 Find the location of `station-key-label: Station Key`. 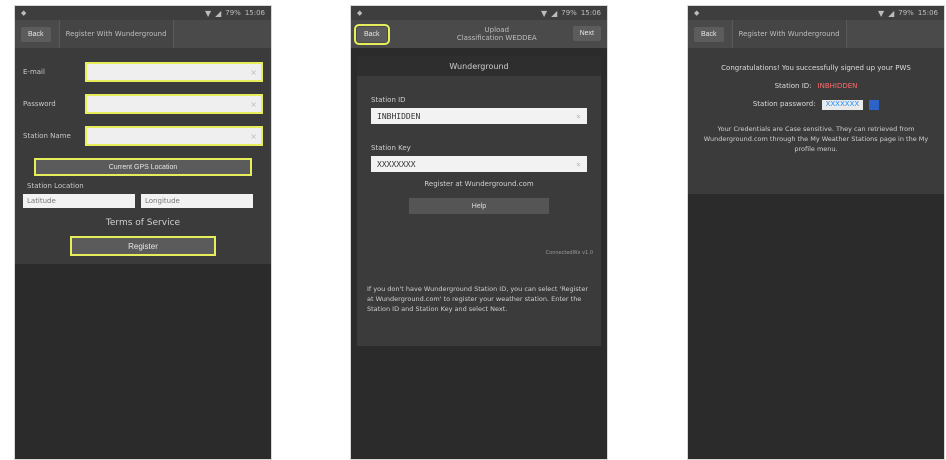

station-key-label: Station Key is located at coordinates (391, 148).